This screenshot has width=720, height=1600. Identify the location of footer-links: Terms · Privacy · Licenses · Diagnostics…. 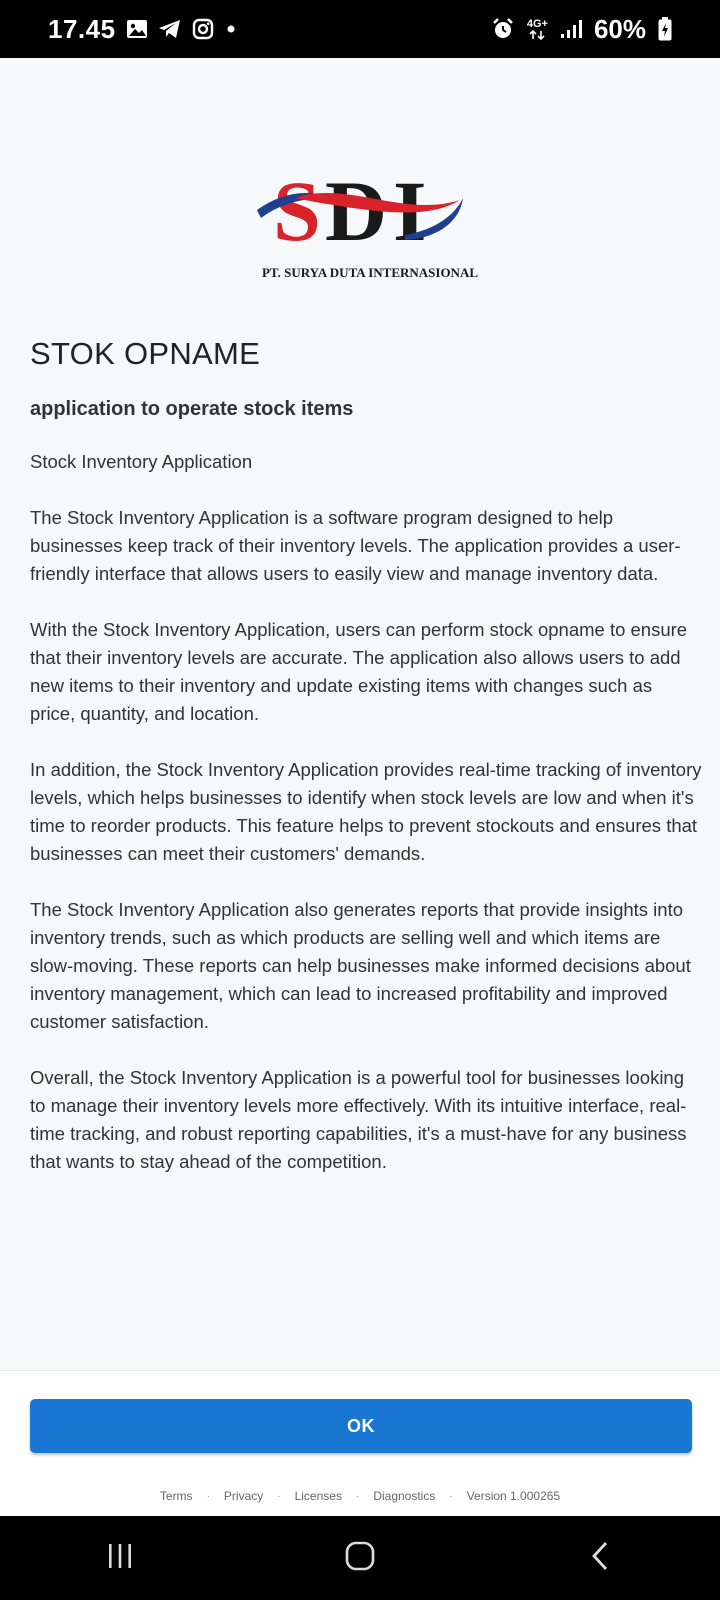
(360, 1496).